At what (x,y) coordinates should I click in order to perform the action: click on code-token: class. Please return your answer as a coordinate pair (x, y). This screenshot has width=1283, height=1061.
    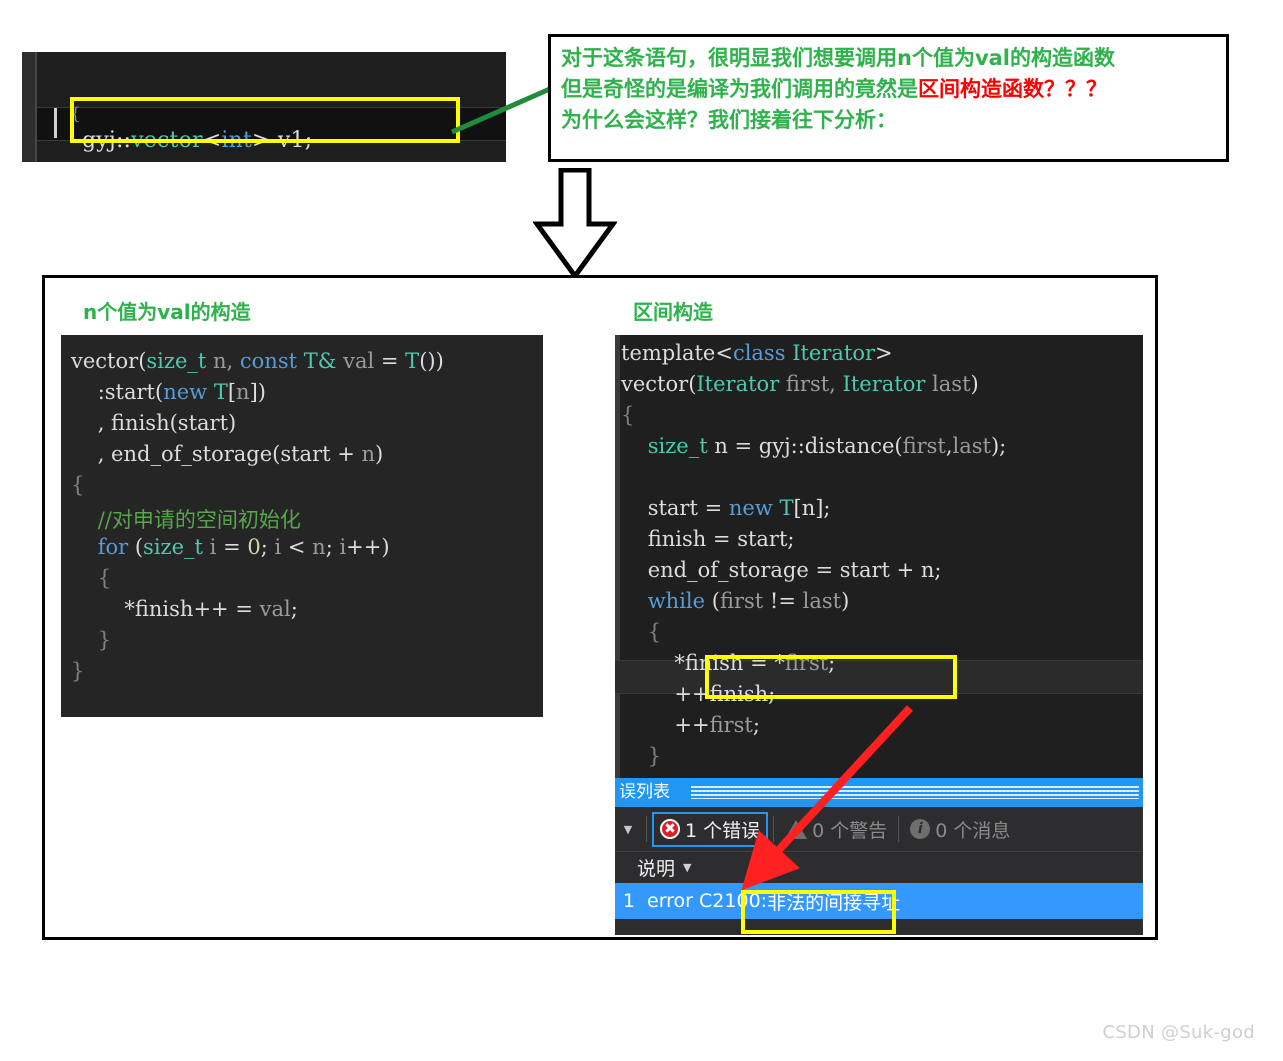
    Looking at the image, I should click on (759, 353).